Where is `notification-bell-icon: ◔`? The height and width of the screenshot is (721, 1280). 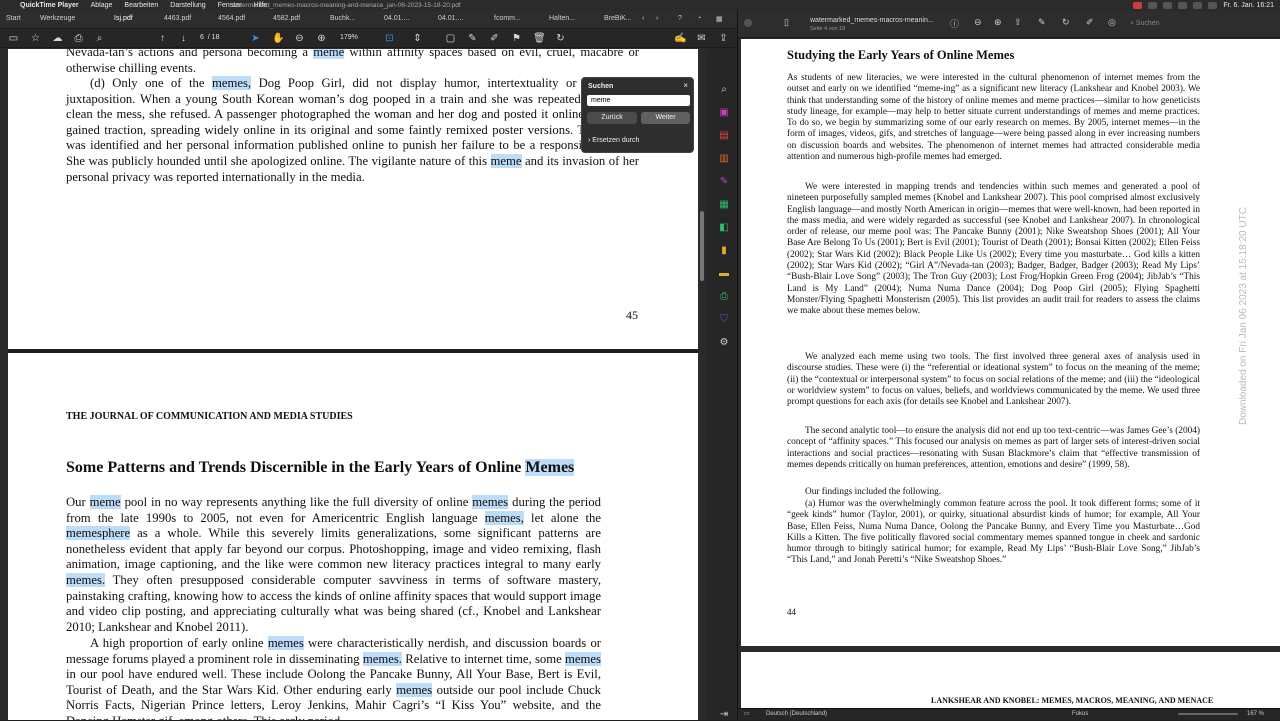 notification-bell-icon: ◔ is located at coordinates (699, 18).